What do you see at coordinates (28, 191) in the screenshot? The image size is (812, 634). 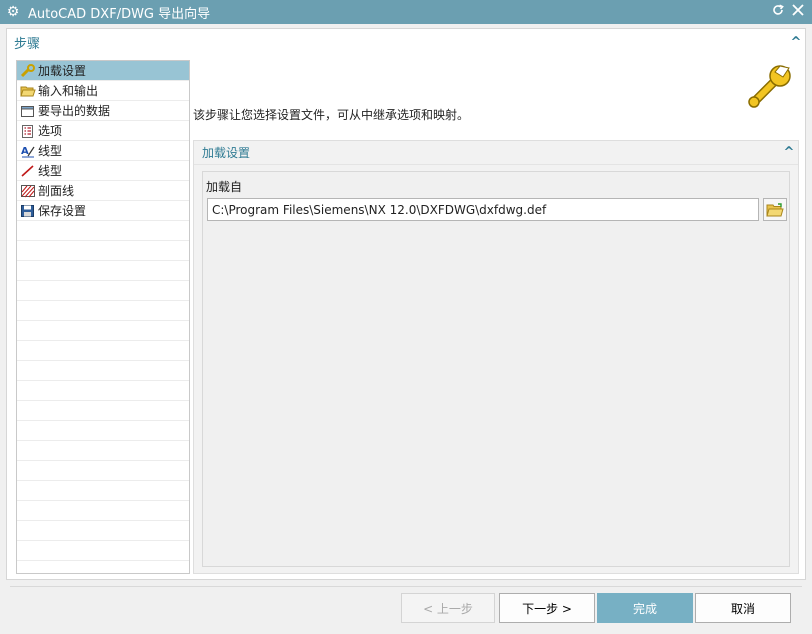 I see `hatch-icon` at bounding box center [28, 191].